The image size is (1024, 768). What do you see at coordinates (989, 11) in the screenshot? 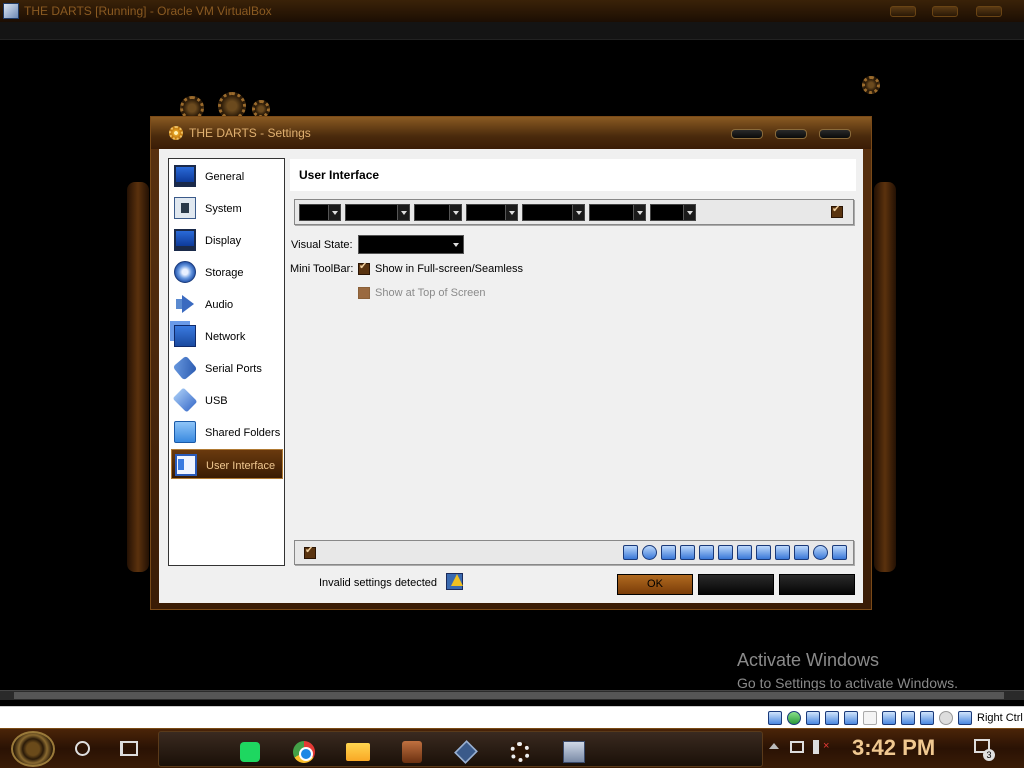
I see `close-button` at bounding box center [989, 11].